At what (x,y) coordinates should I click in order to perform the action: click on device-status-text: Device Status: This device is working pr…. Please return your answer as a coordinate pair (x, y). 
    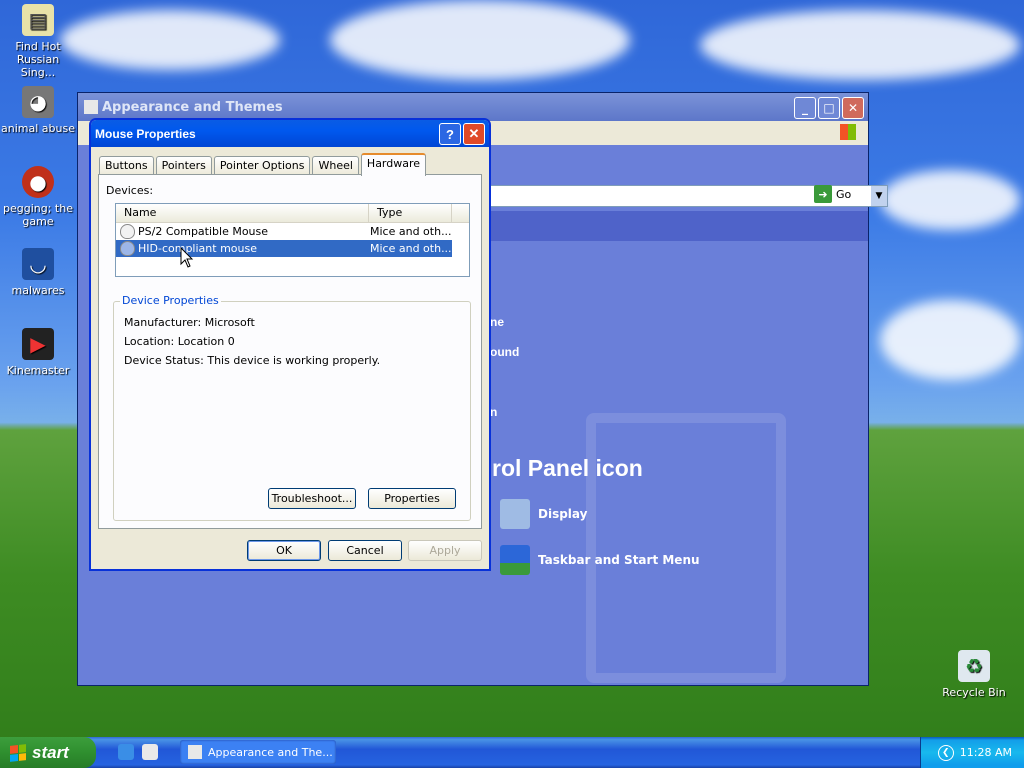
    Looking at the image, I should click on (252, 360).